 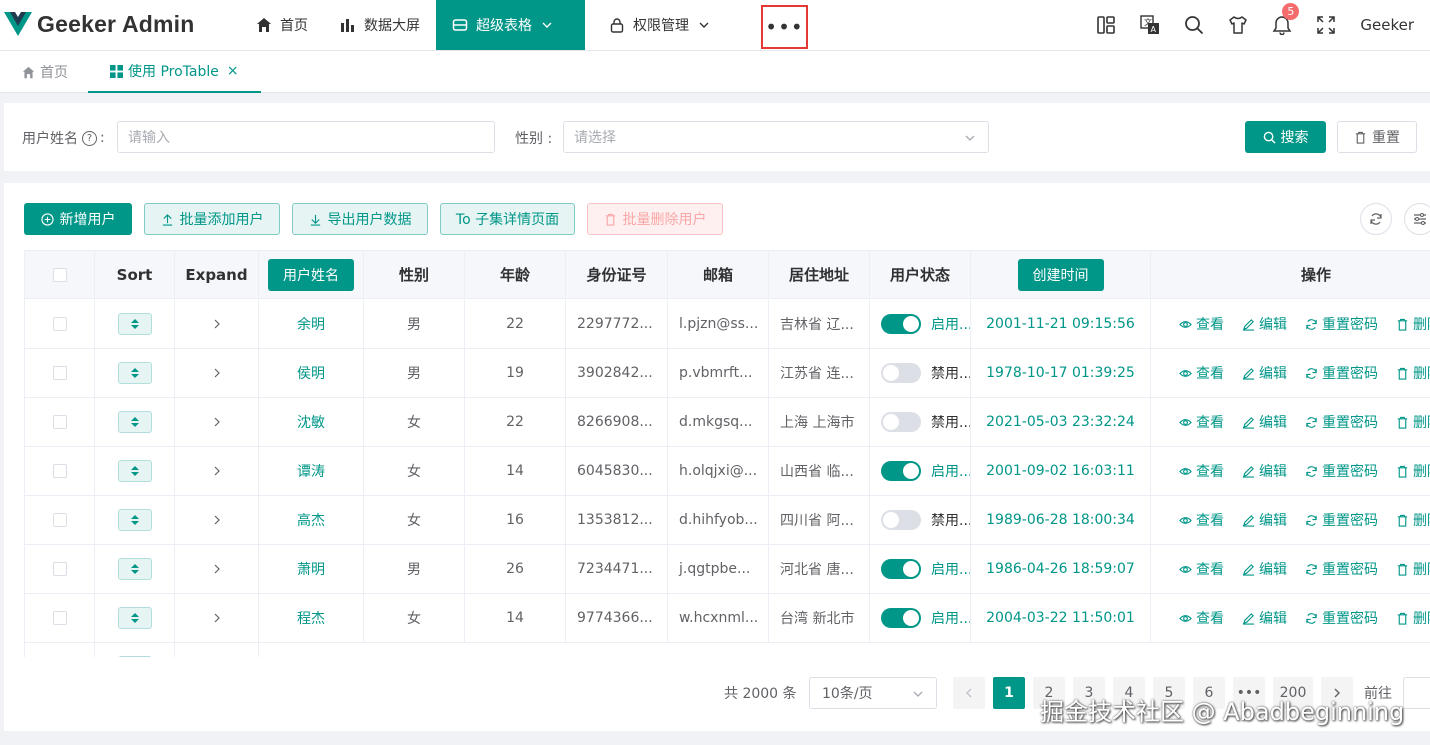 What do you see at coordinates (1387, 25) in the screenshot?
I see `user-menu: Geeker` at bounding box center [1387, 25].